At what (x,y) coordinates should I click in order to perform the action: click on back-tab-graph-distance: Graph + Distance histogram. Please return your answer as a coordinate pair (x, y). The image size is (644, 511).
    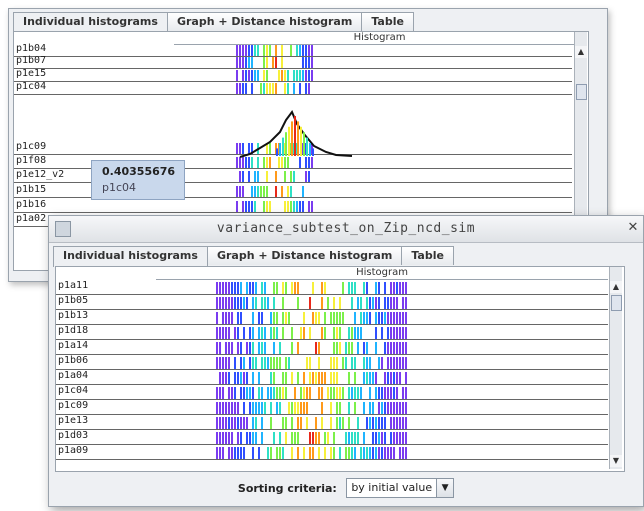
    Looking at the image, I should click on (264, 21).